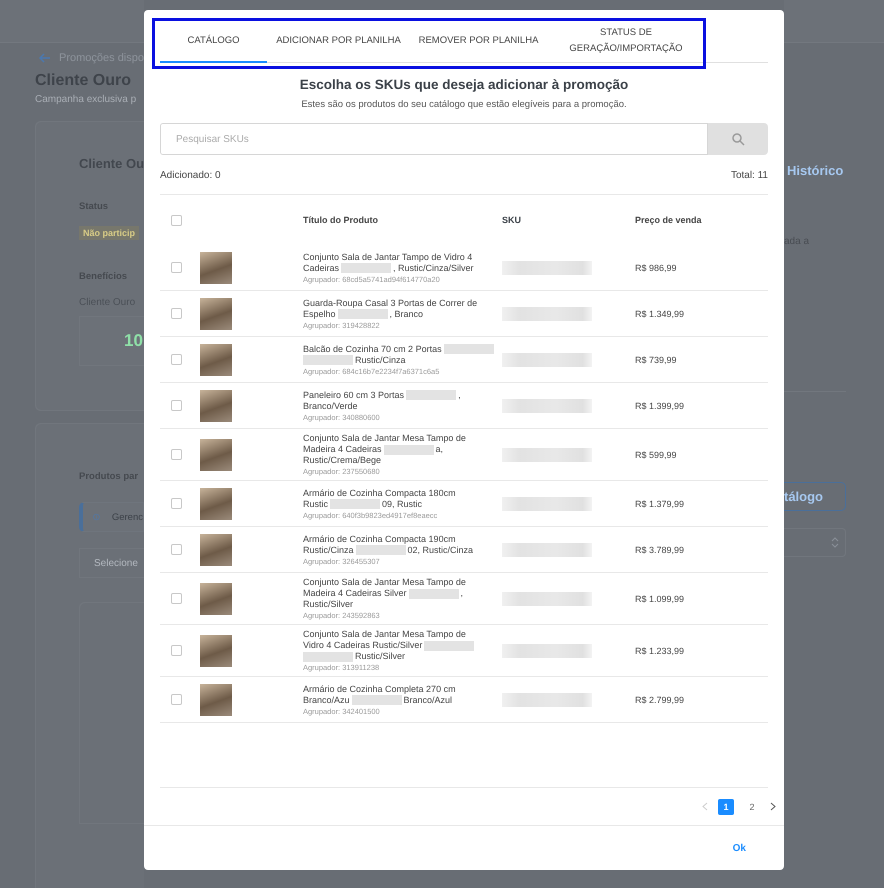  Describe the element at coordinates (390, 303) in the screenshot. I see `product-title: Guarda-Roupa Casal 3 Portas de Correr de` at that location.